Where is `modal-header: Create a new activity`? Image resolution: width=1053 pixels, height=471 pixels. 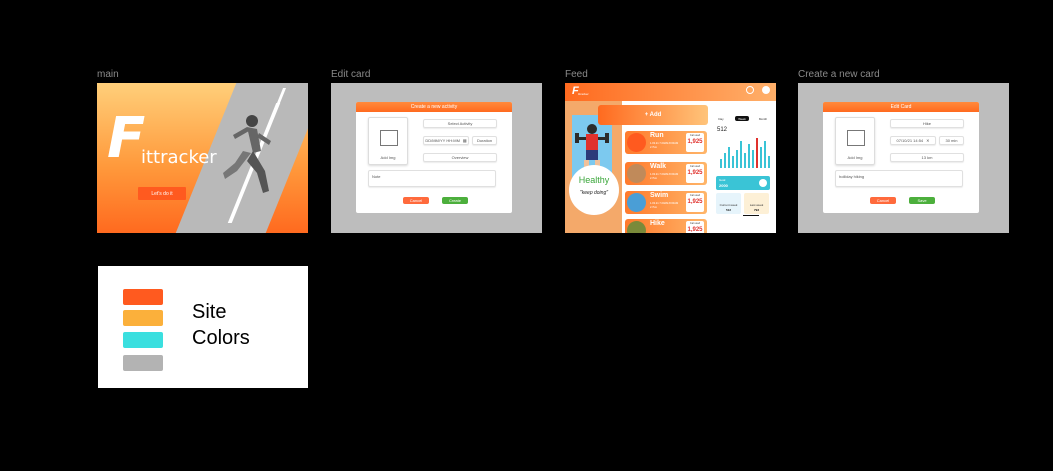
modal-header: Create a new activity is located at coordinates (434, 107).